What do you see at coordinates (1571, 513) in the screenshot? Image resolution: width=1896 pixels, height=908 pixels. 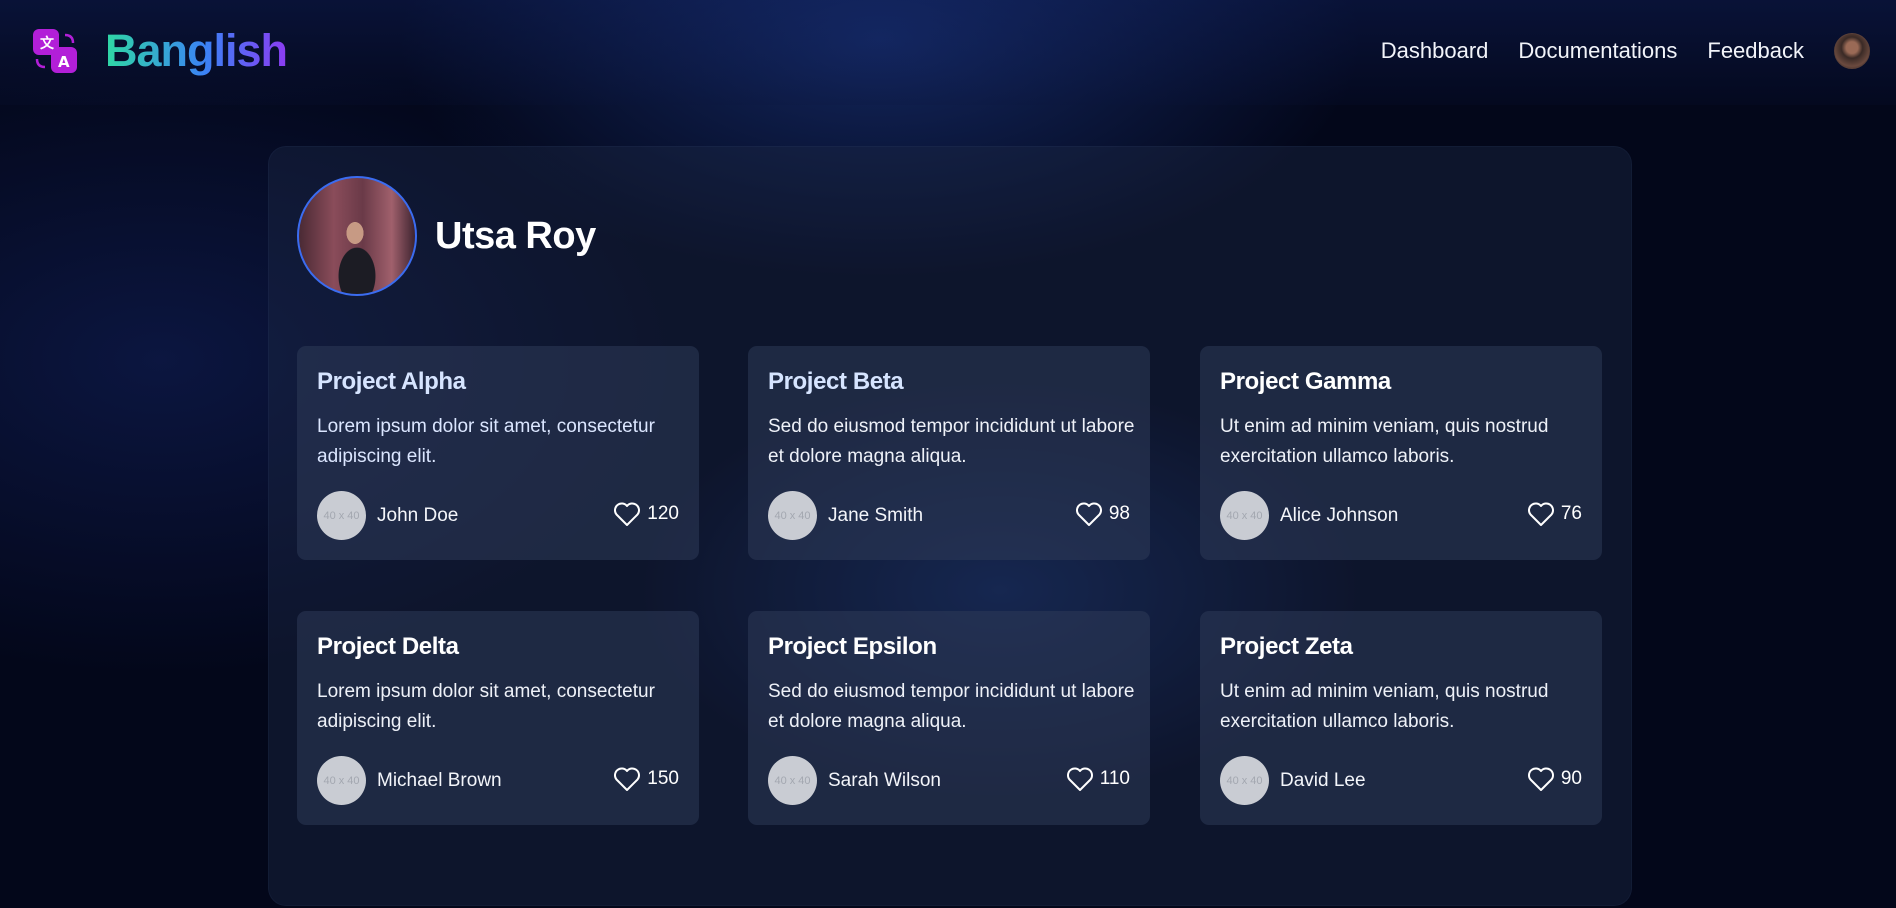 I see `likes-count: 76` at bounding box center [1571, 513].